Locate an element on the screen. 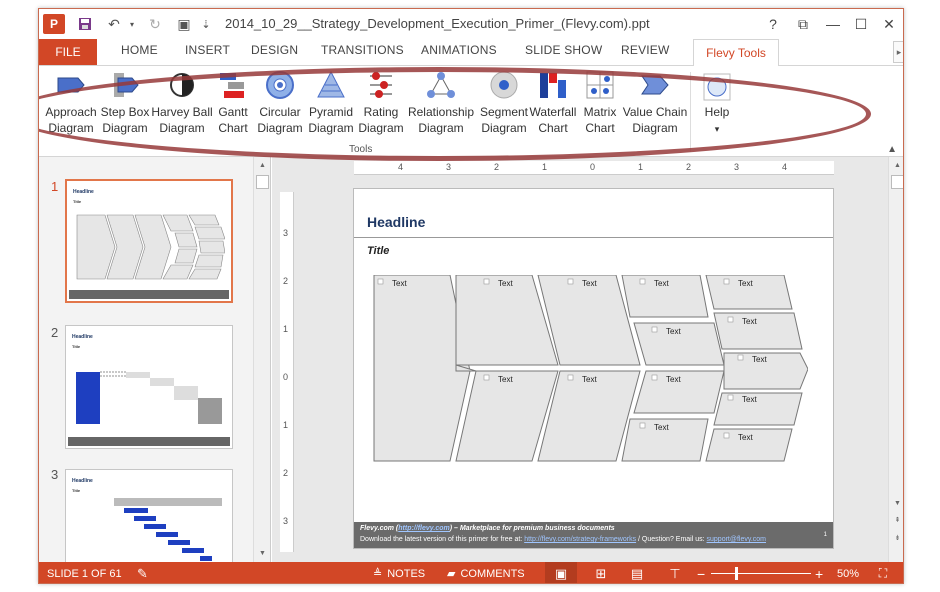 The image size is (940, 592). step-box-icon is located at coordinates (125, 85).